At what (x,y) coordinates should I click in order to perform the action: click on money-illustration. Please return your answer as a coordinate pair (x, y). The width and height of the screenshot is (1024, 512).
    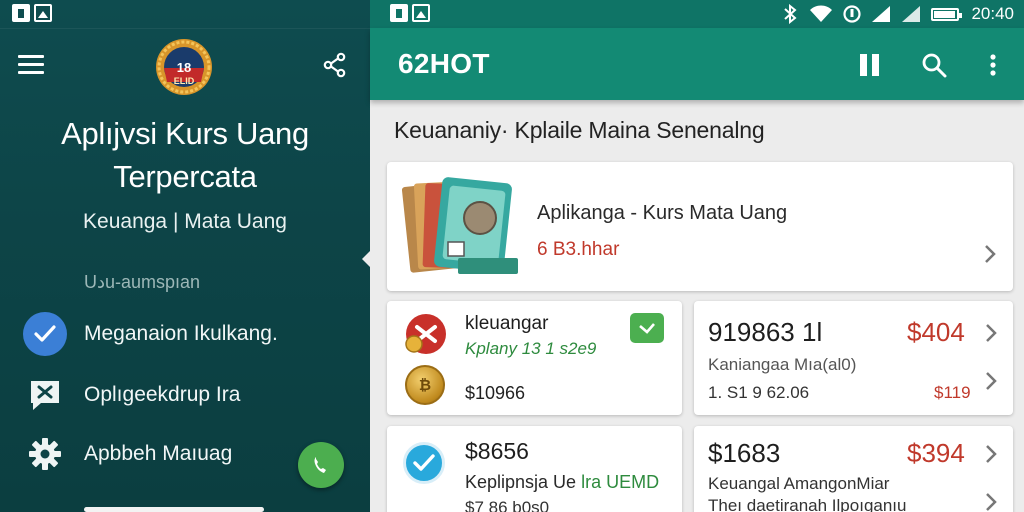
    Looking at the image, I should click on (460, 225).